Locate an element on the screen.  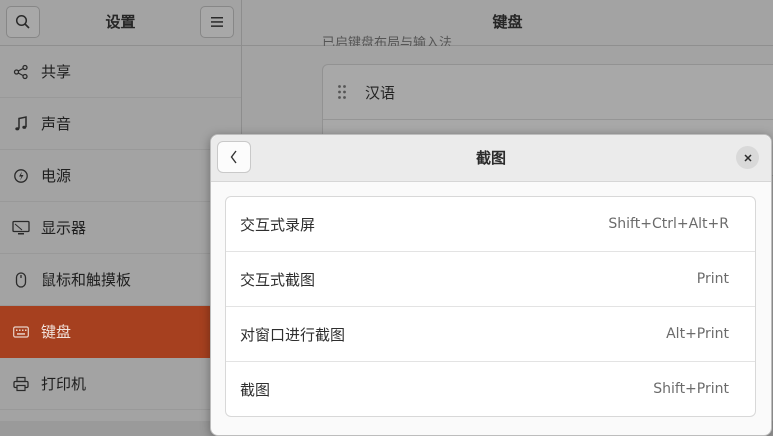
shortcut-label: 交互式录屏 is located at coordinates (278, 224).